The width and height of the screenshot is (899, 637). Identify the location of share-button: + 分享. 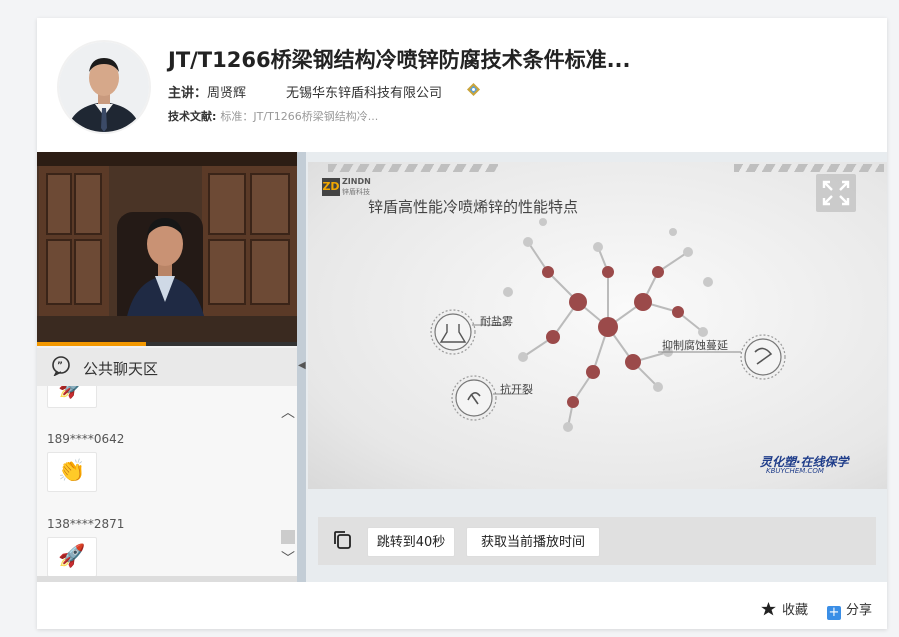
(849, 609).